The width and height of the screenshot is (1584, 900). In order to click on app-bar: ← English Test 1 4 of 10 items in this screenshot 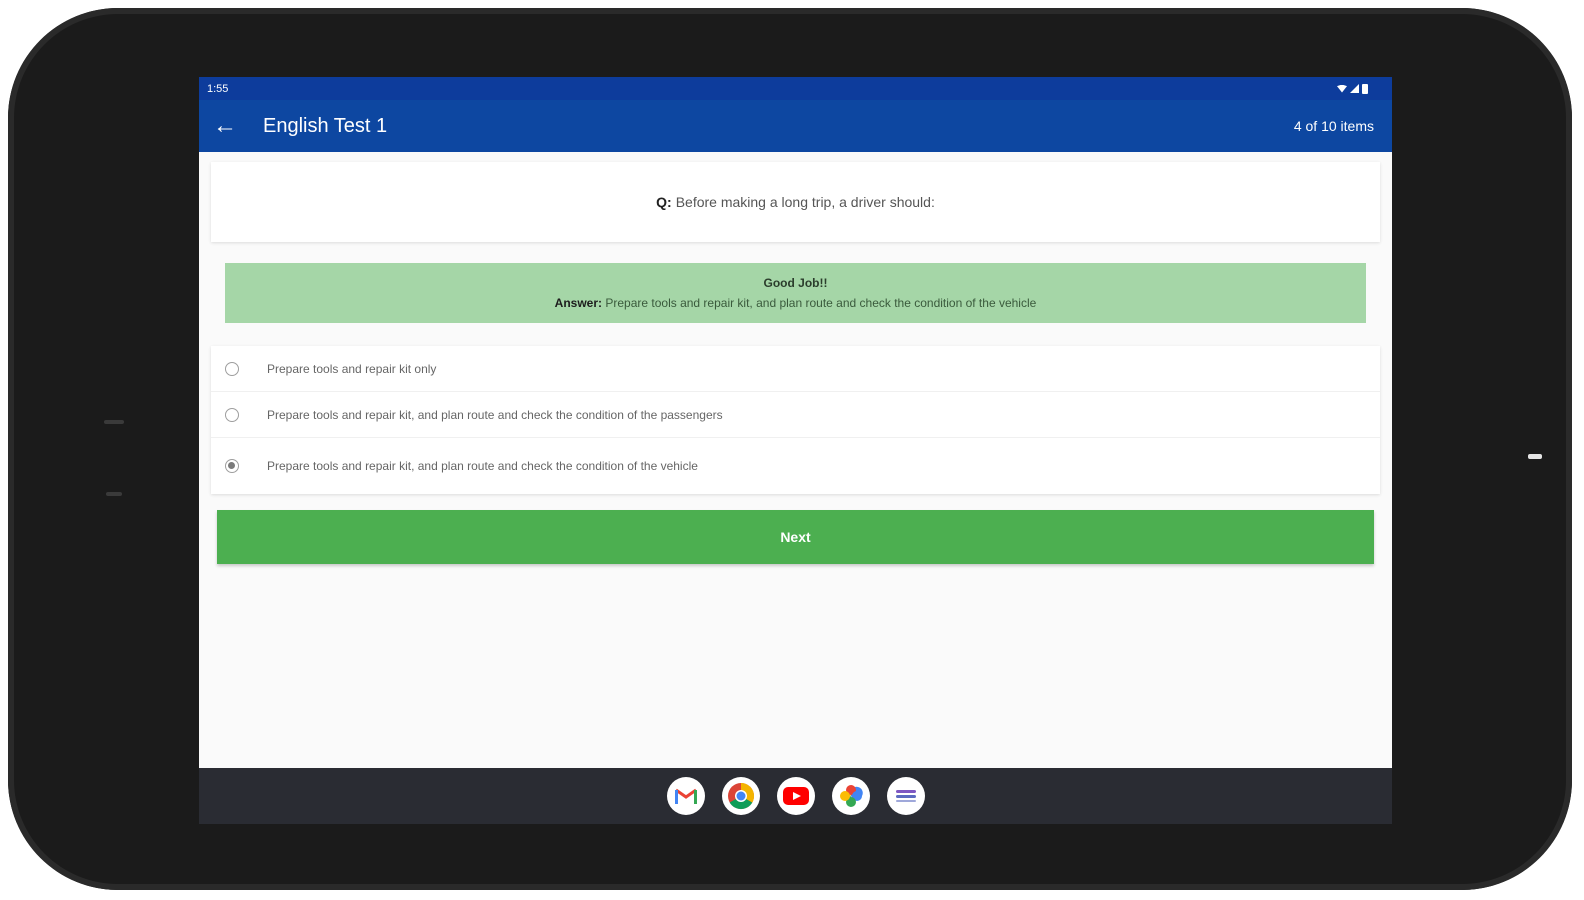, I will do `click(795, 126)`.